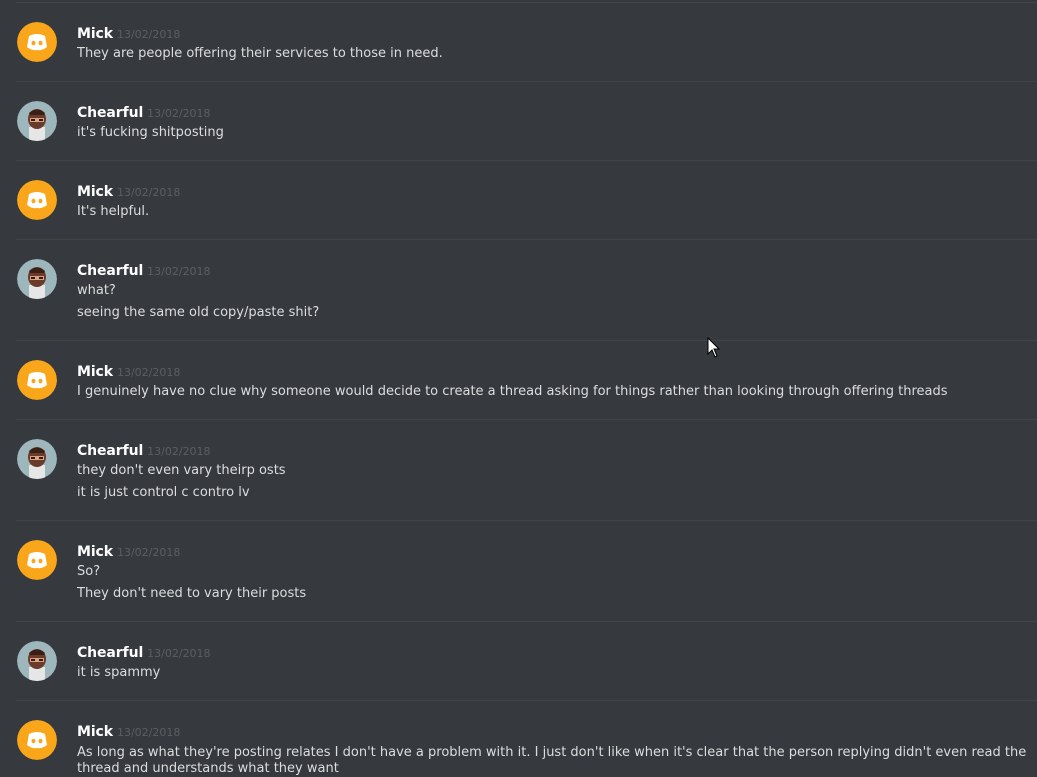 The image size is (1037, 777). I want to click on message-item: Chearful 13/02/2018 it is spammy, so click(526, 661).